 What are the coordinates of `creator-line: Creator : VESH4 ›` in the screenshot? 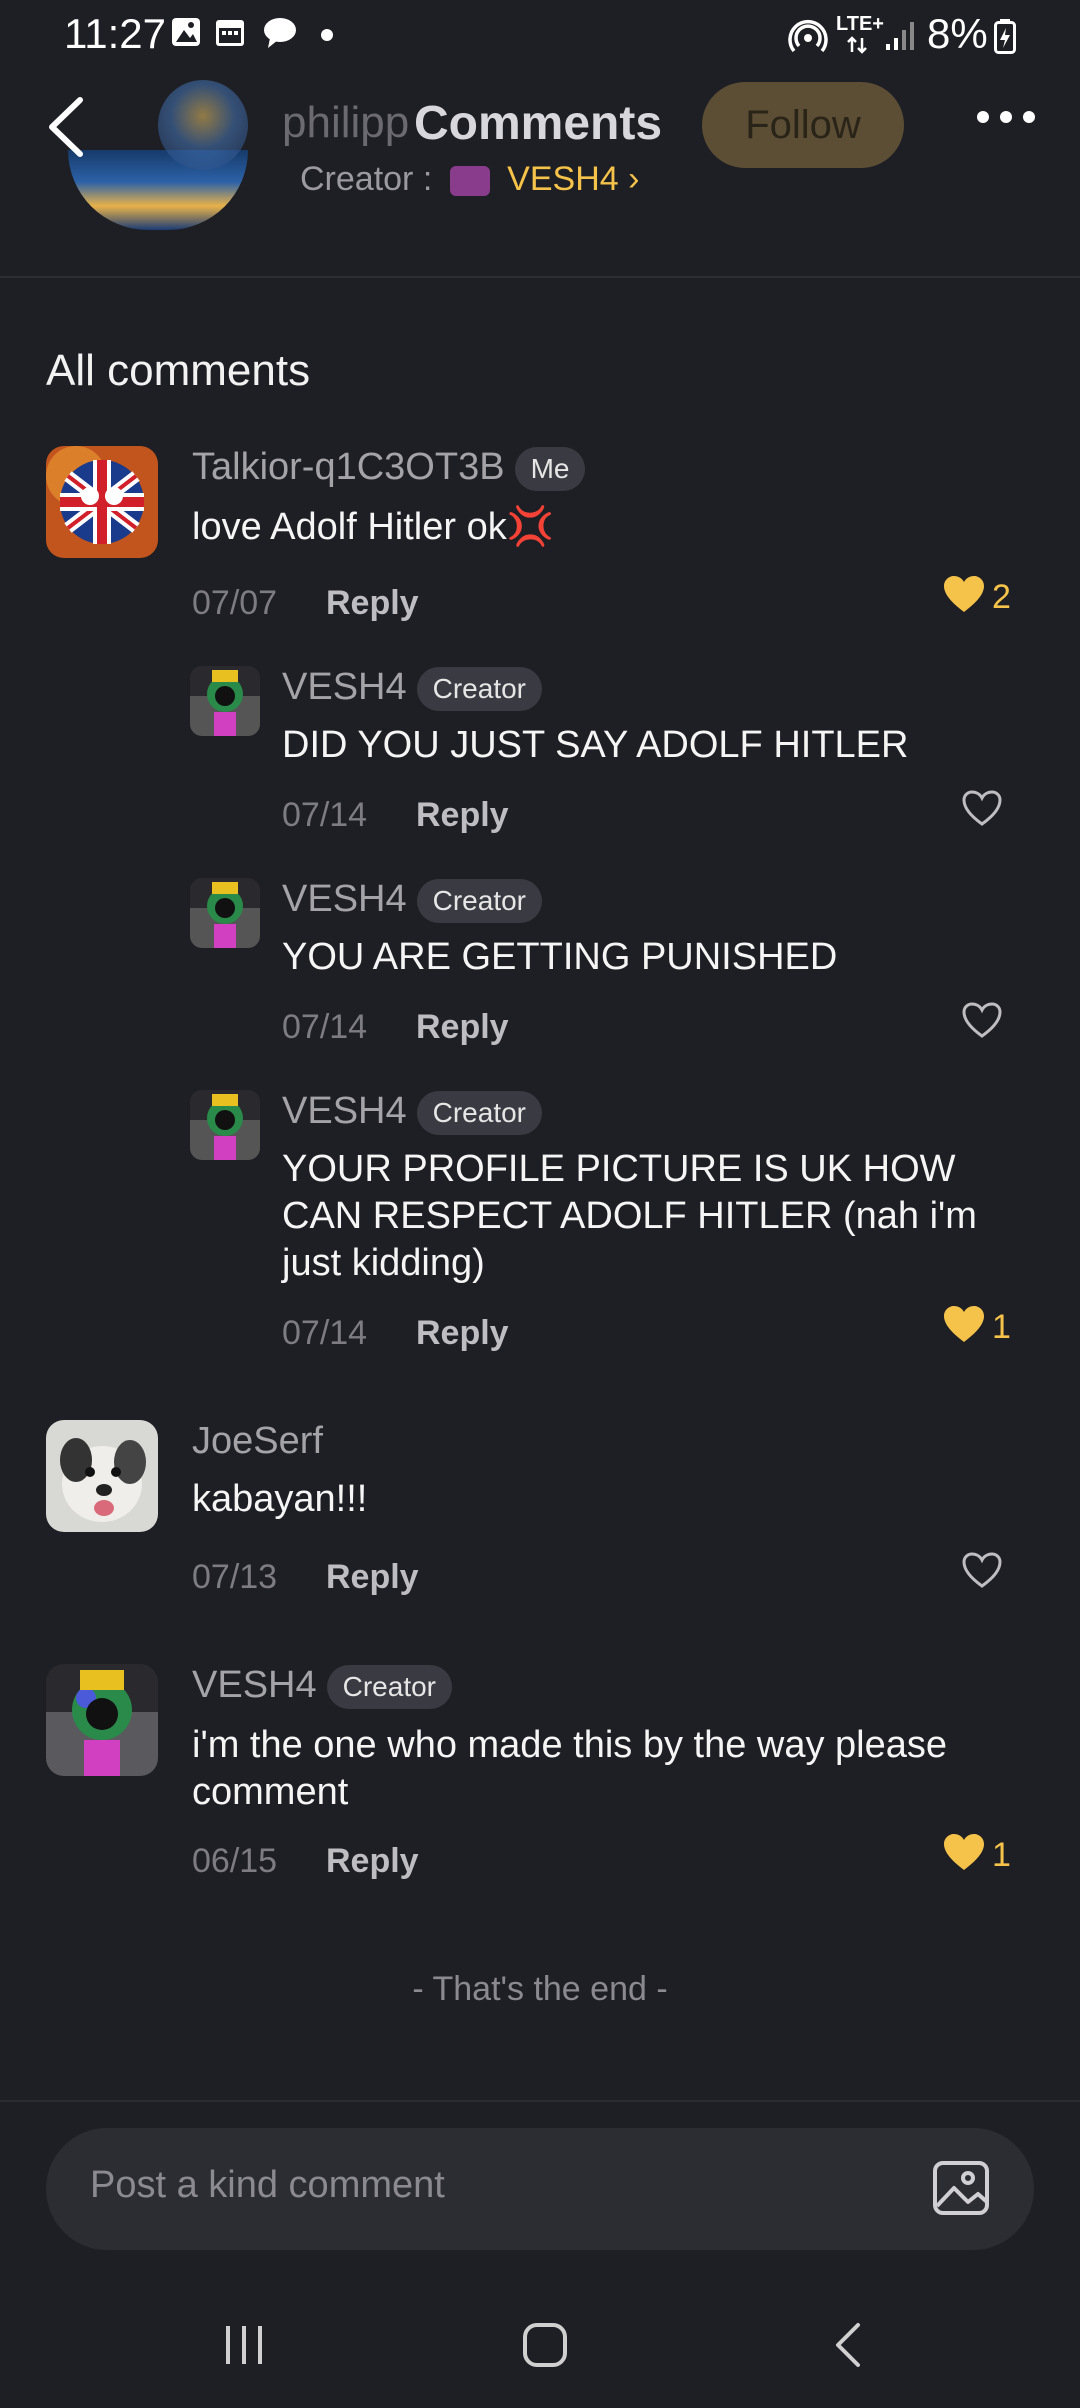 It's located at (469, 179).